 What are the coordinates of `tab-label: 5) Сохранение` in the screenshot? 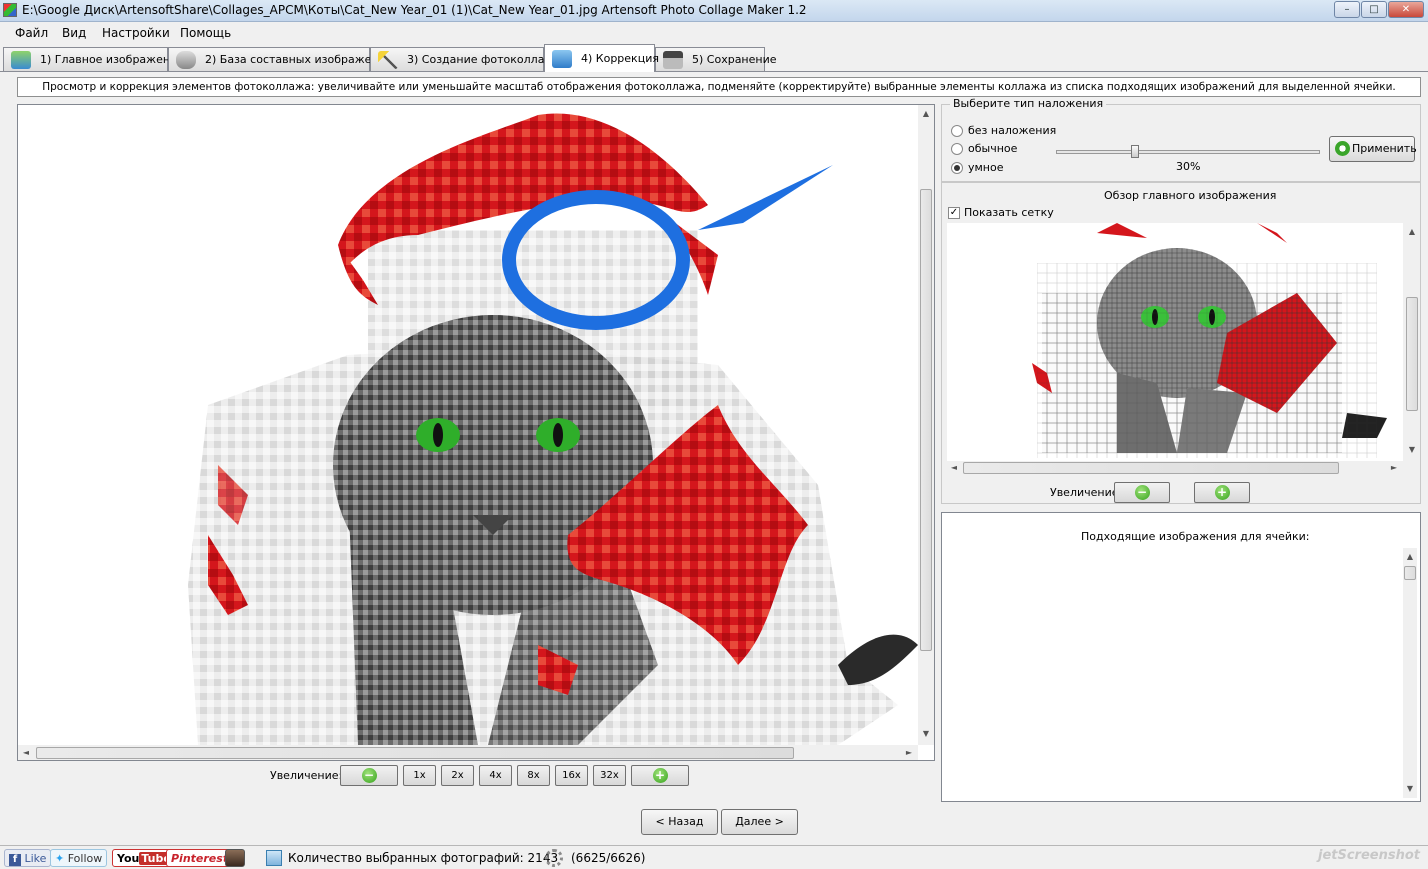 It's located at (734, 59).